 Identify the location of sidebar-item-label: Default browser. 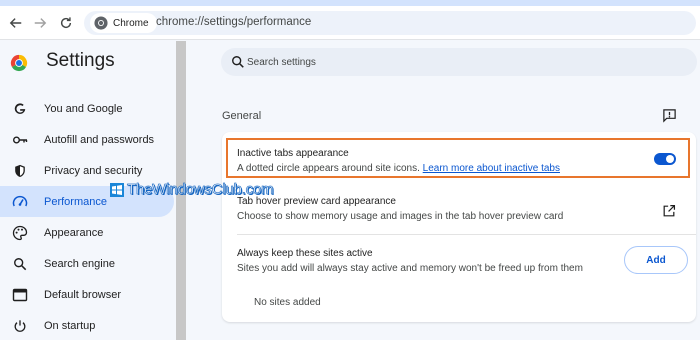
(83, 294).